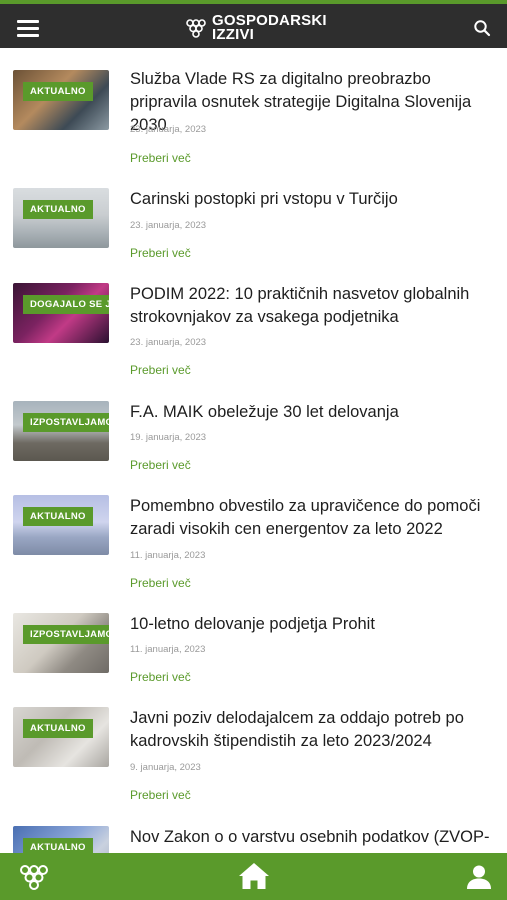  What do you see at coordinates (312, 412) in the screenshot?
I see `article-title: F.A. MAIK obeležuje 30 let delovanja` at bounding box center [312, 412].